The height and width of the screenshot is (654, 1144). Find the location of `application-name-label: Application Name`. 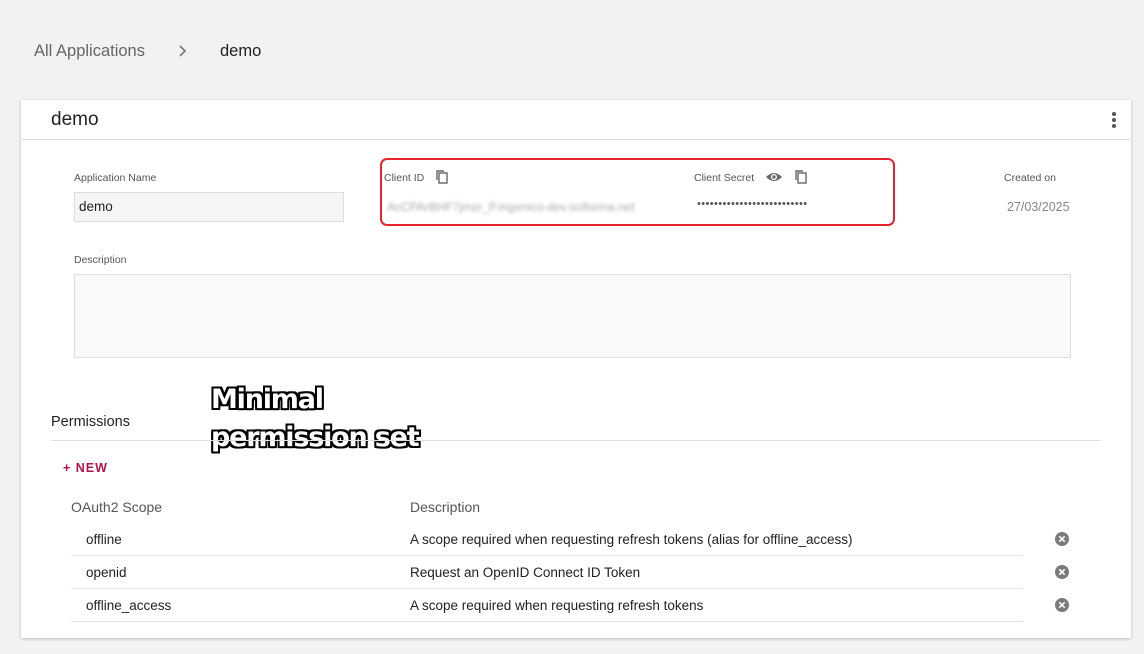

application-name-label: Application Name is located at coordinates (115, 178).